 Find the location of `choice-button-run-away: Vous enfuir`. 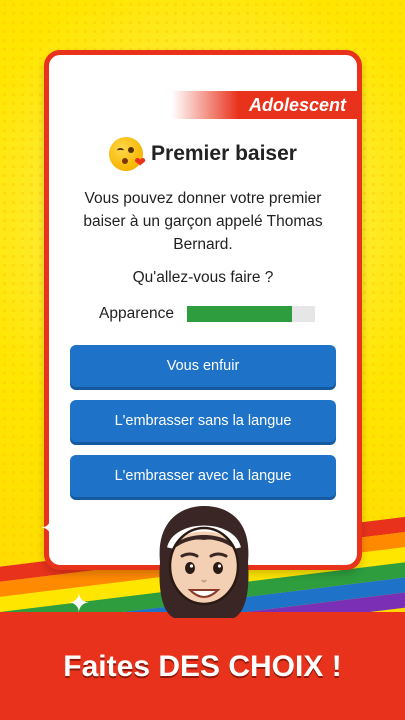

choice-button-run-away: Vous enfuir is located at coordinates (203, 366).